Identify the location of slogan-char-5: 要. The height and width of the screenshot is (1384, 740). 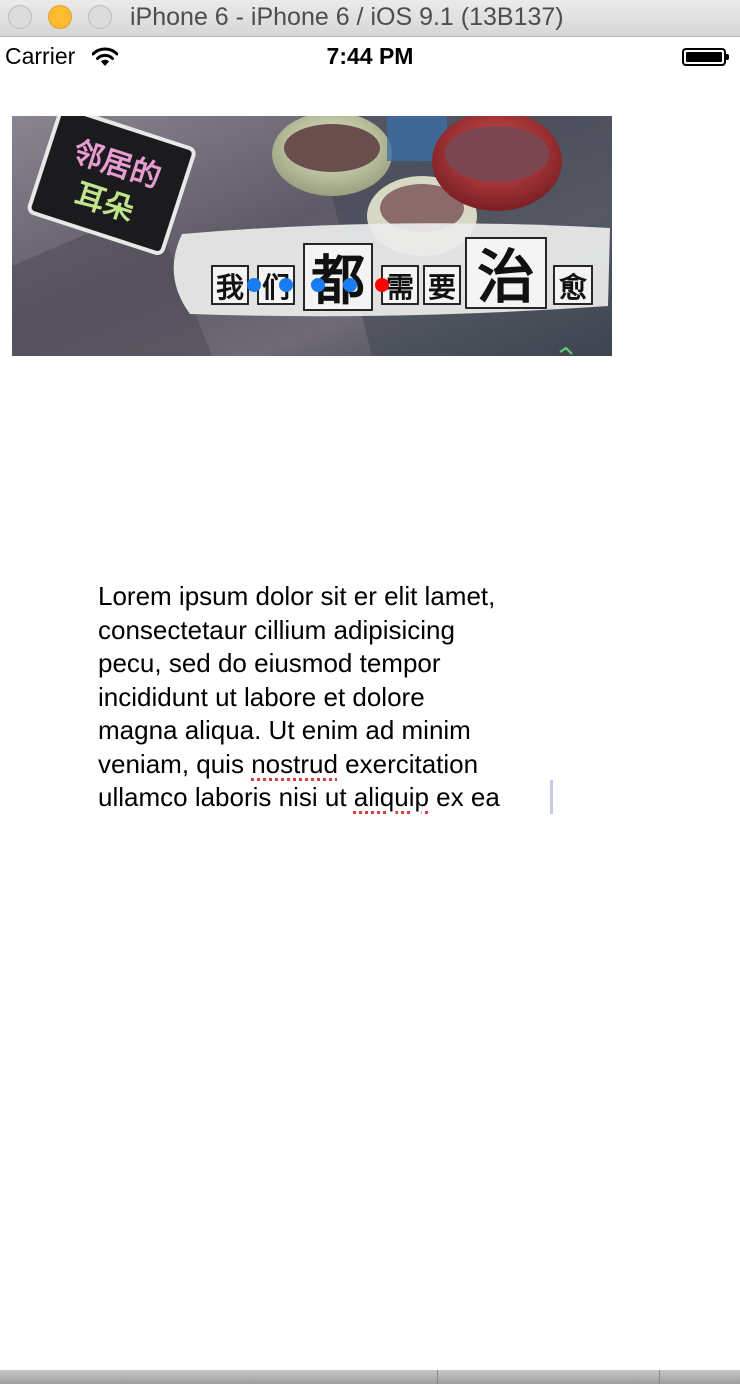
(442, 287).